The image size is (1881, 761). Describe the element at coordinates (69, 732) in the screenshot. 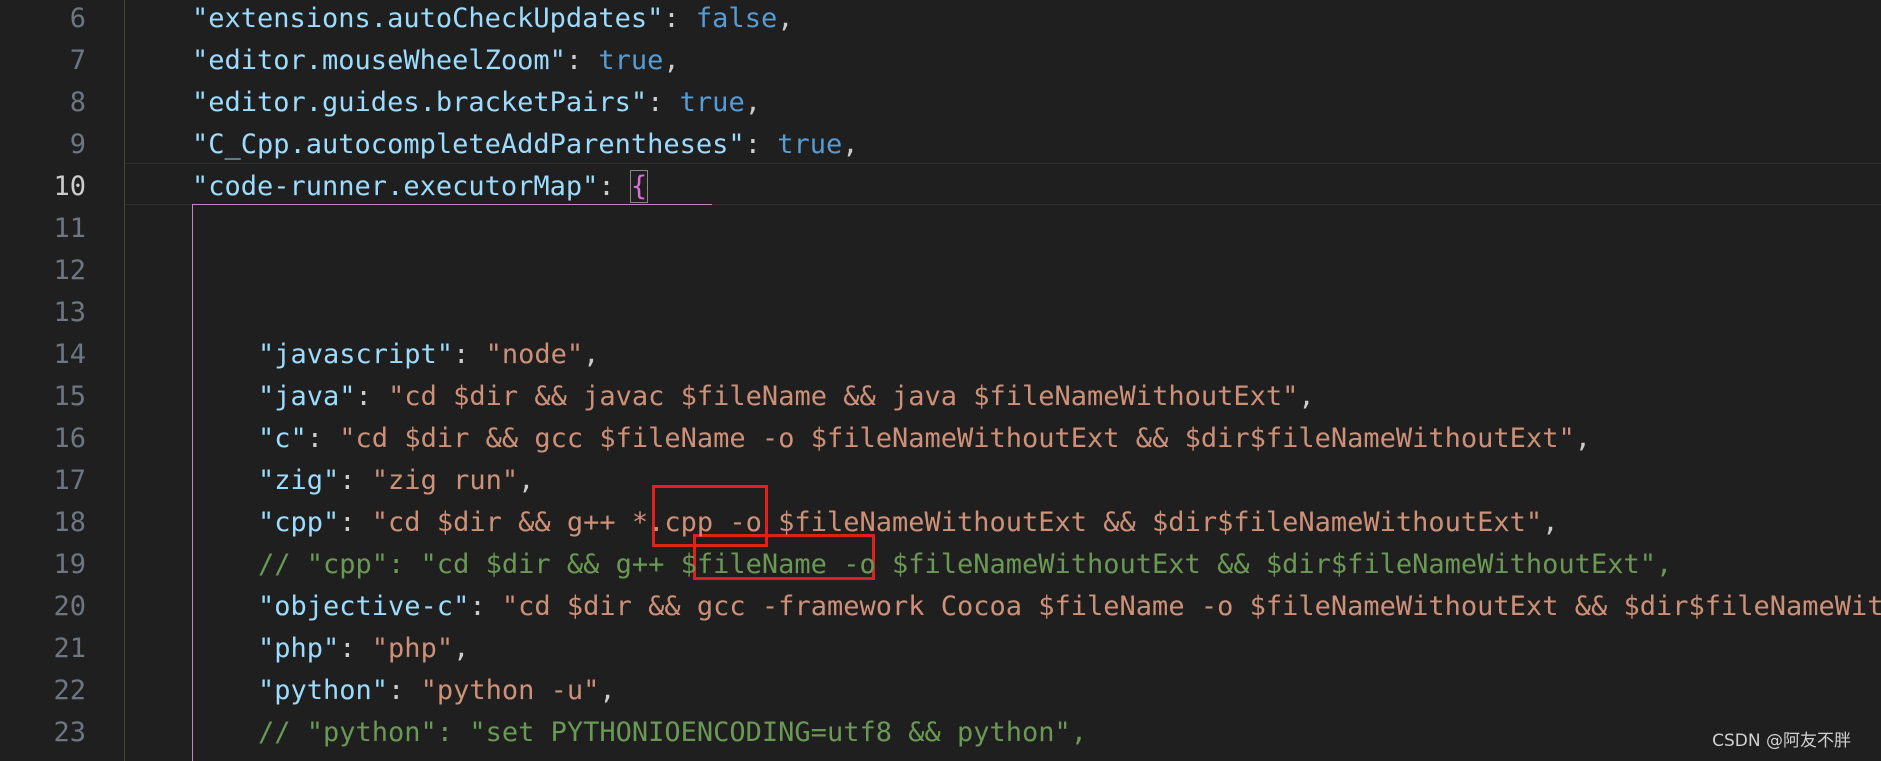

I see `line-number: 23` at that location.